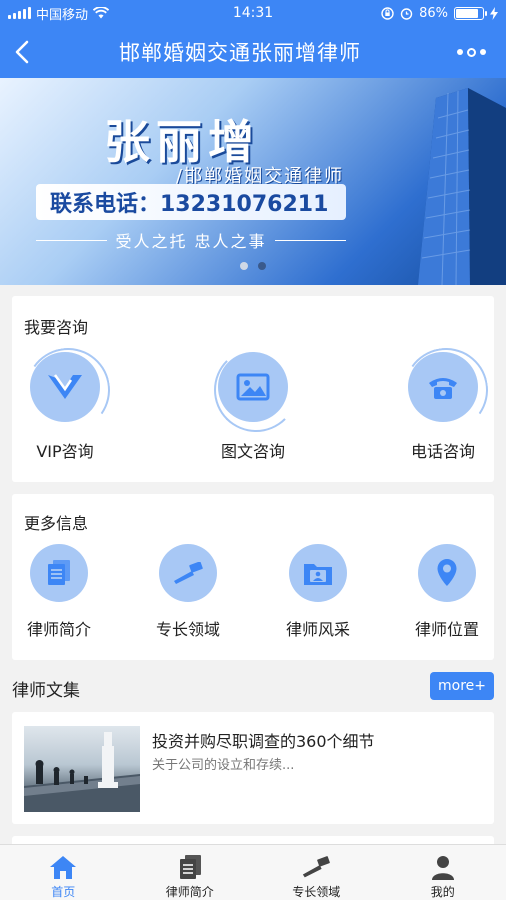 Image resolution: width=506 pixels, height=900 pixels. What do you see at coordinates (318, 573) in the screenshot?
I see `folder-photo-icon` at bounding box center [318, 573].